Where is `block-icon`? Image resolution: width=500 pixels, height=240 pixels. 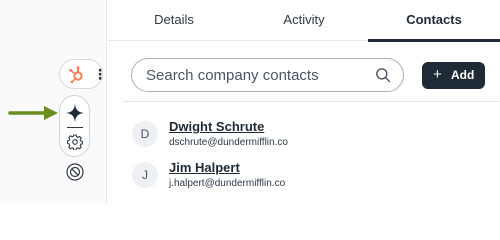
block-icon is located at coordinates (75, 172).